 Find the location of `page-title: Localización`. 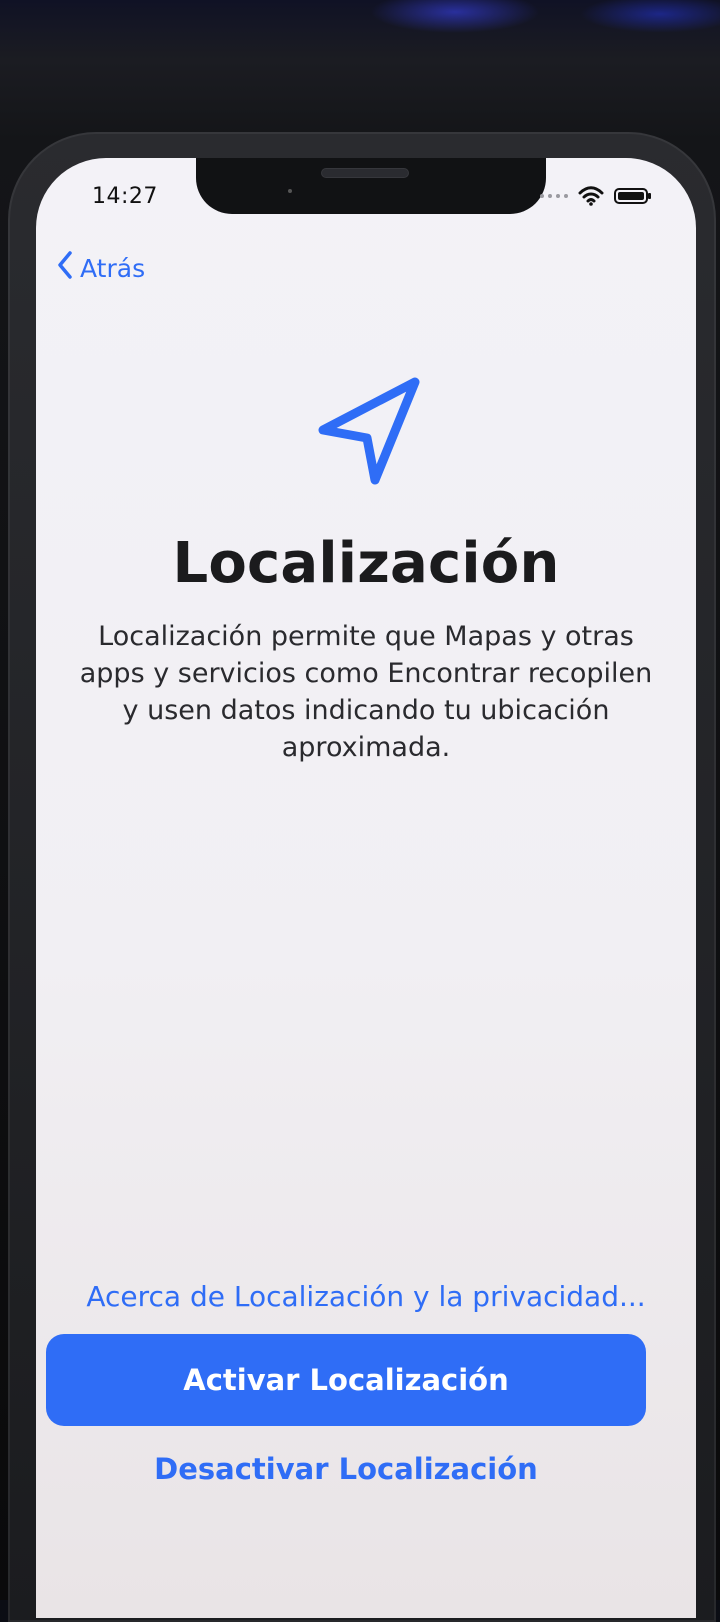

page-title: Localización is located at coordinates (366, 563).